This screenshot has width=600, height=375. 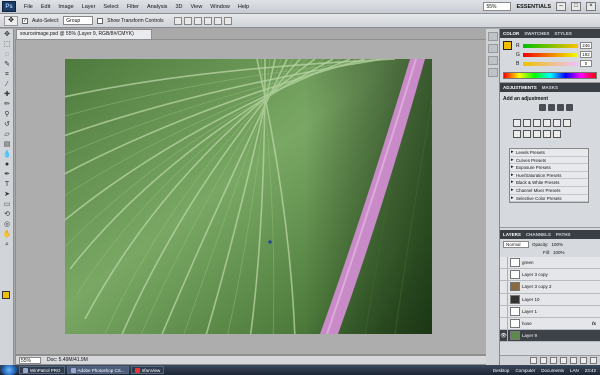 I want to click on layer-row: Layer 1, so click(x=550, y=311).